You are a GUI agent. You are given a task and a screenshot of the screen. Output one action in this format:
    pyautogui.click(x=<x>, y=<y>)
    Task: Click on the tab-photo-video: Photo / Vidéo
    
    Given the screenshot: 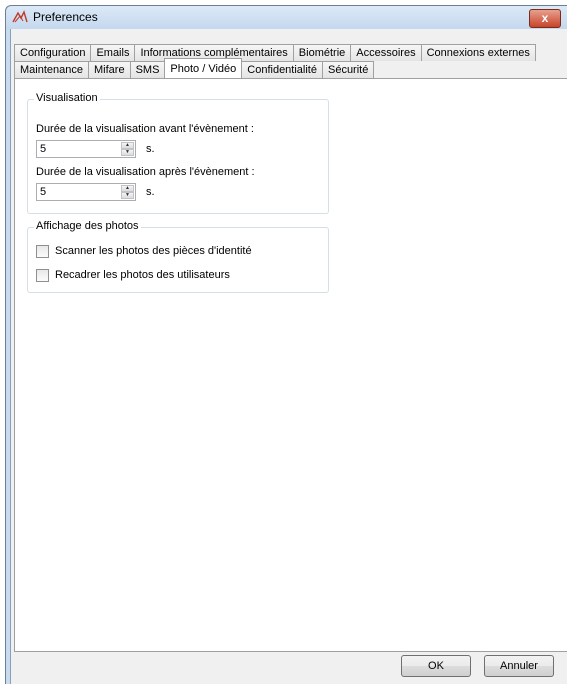 What is the action you would take?
    pyautogui.click(x=203, y=68)
    